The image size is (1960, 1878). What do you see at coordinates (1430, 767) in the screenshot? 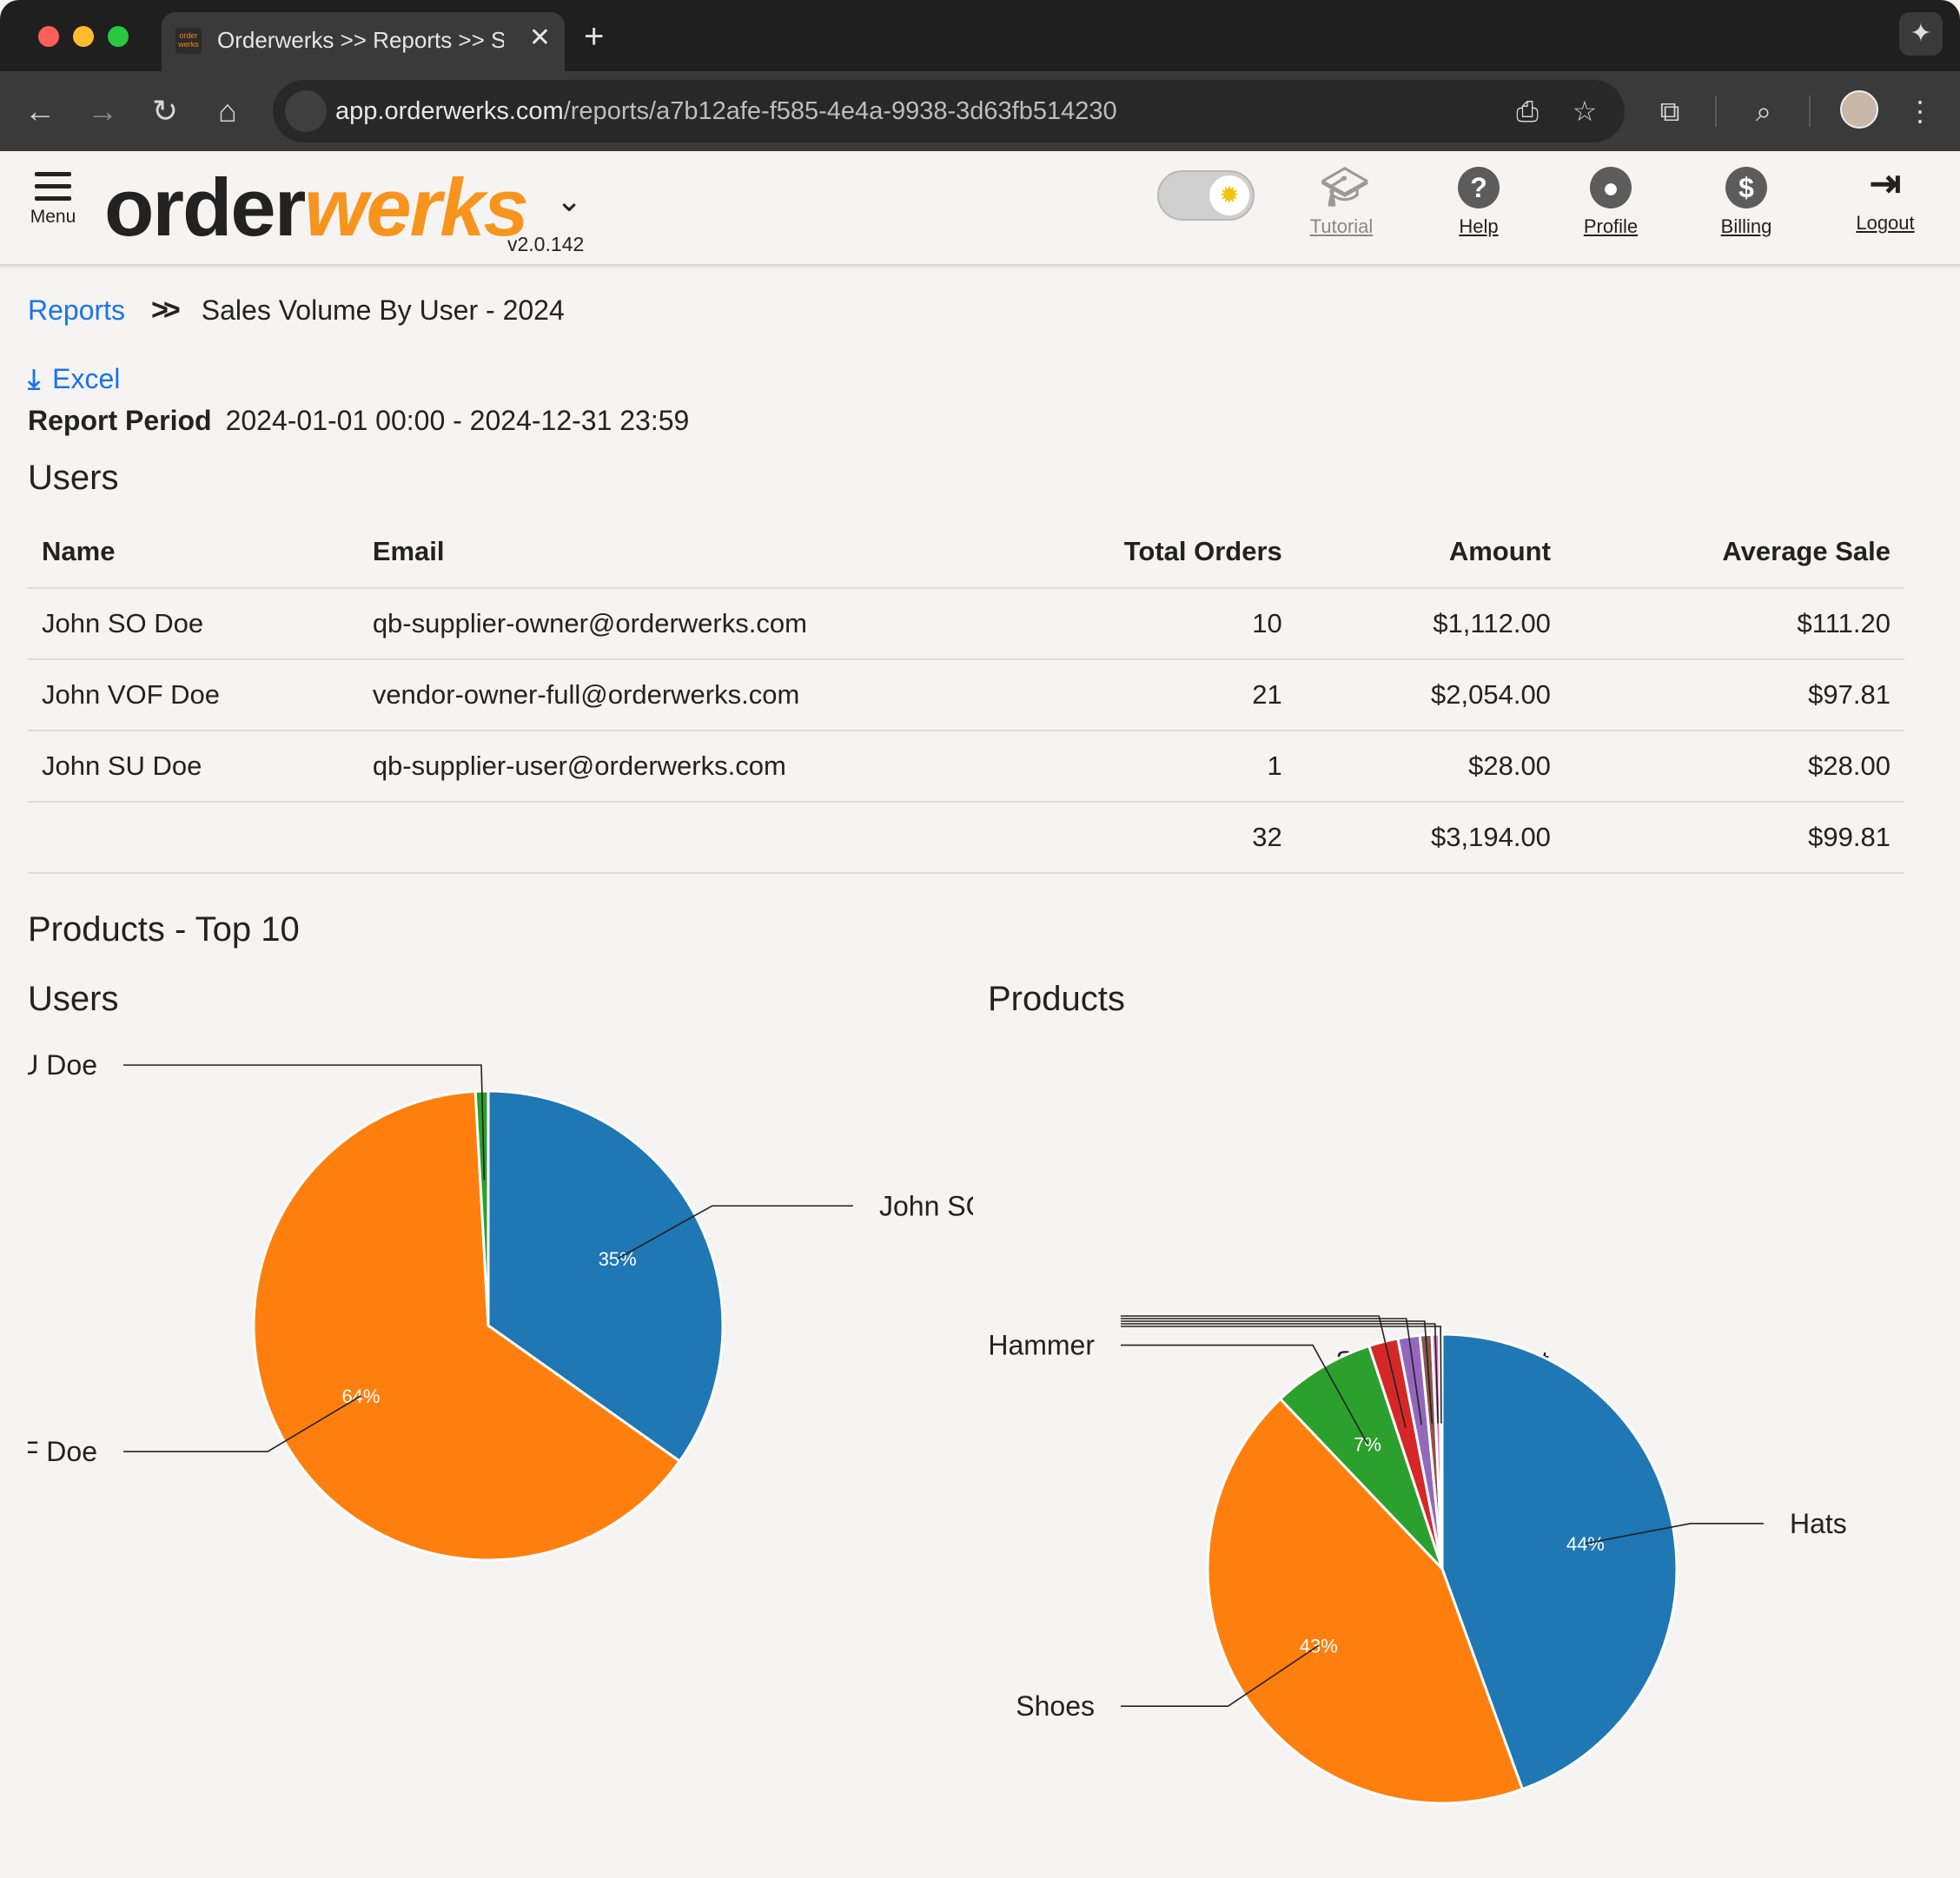
I see `amount-cell: $28.00` at bounding box center [1430, 767].